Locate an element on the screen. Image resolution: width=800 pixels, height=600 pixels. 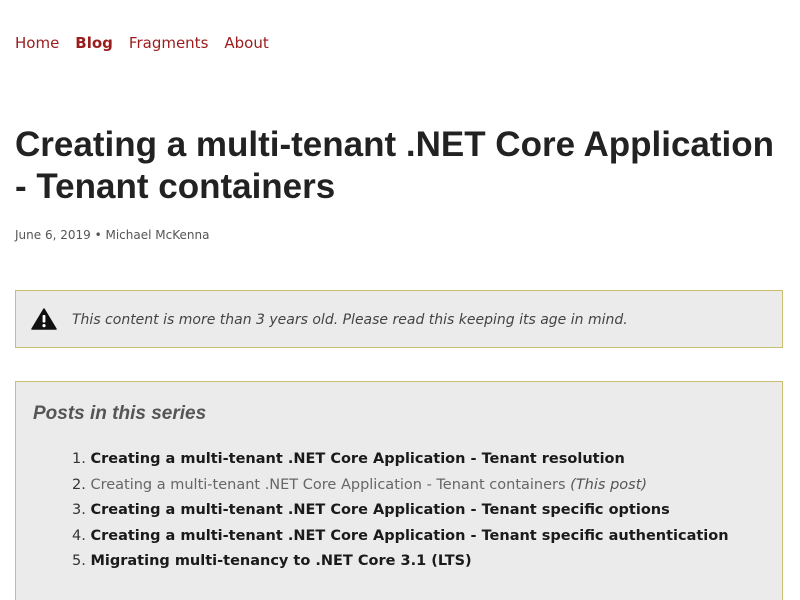
nav-home-link: Home is located at coordinates (37, 43).